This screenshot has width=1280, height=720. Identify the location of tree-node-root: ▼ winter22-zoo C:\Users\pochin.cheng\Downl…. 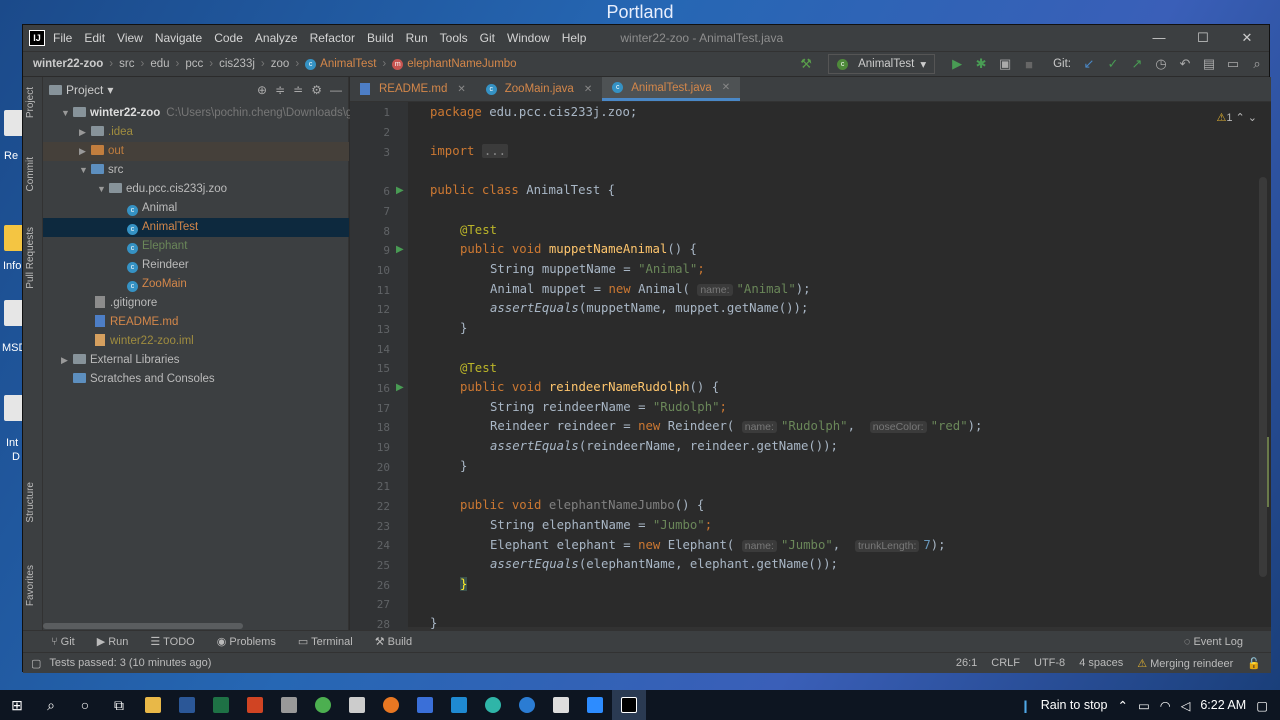
(199, 113).